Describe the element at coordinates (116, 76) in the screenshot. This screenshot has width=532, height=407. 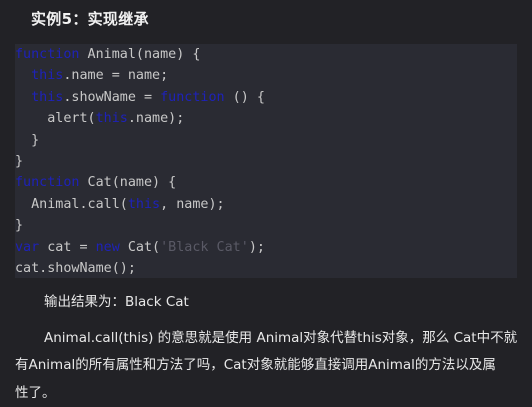
I see `code-token: .name = name;` at that location.